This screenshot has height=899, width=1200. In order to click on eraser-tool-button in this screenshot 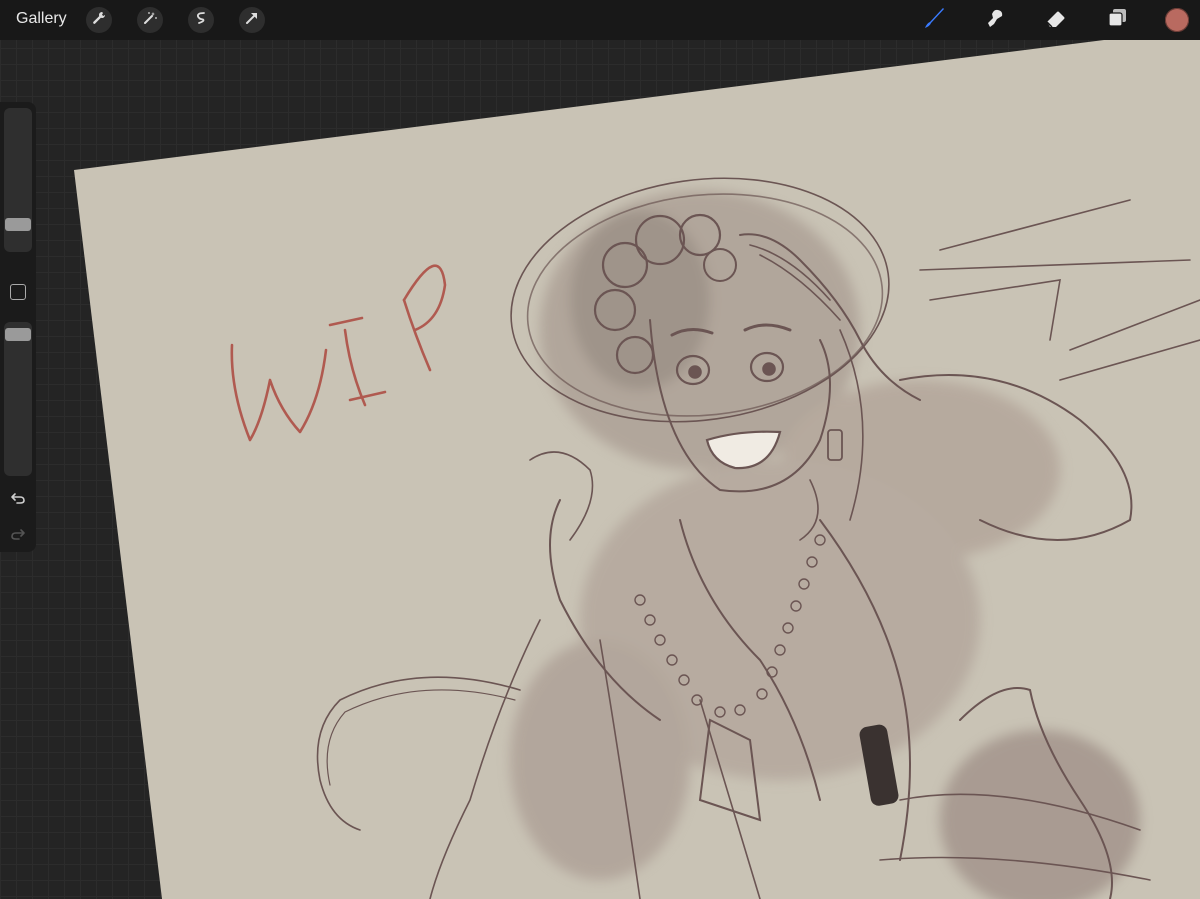, I will do `click(1056, 20)`.